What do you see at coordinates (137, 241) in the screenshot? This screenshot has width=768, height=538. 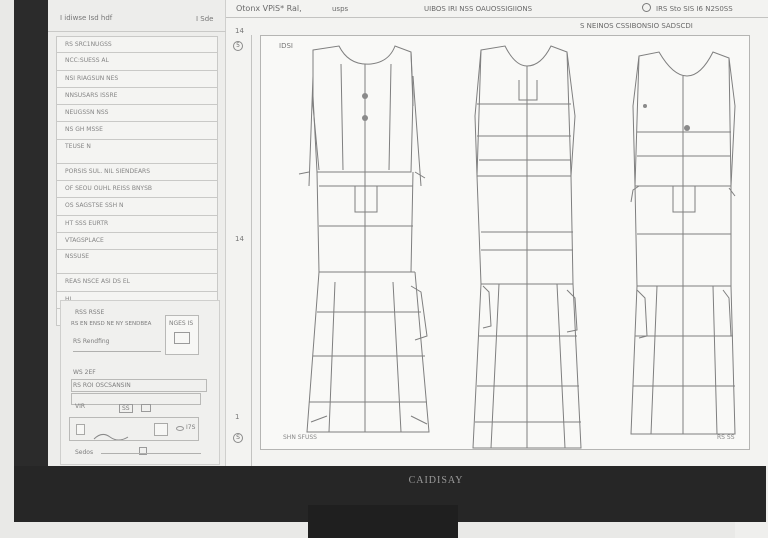 I see `tree-item: VTAGSPLACE` at bounding box center [137, 241].